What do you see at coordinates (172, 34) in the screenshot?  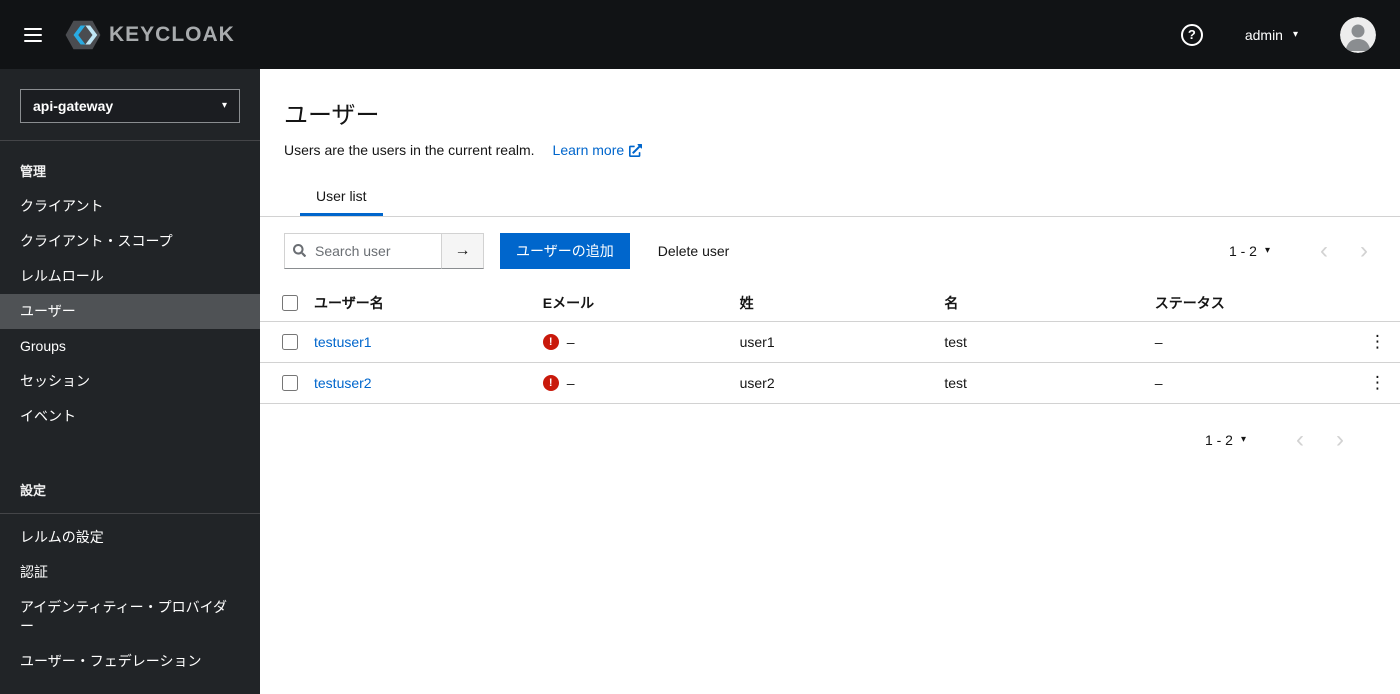 I see `brand-text: KEYCLOAK` at bounding box center [172, 34].